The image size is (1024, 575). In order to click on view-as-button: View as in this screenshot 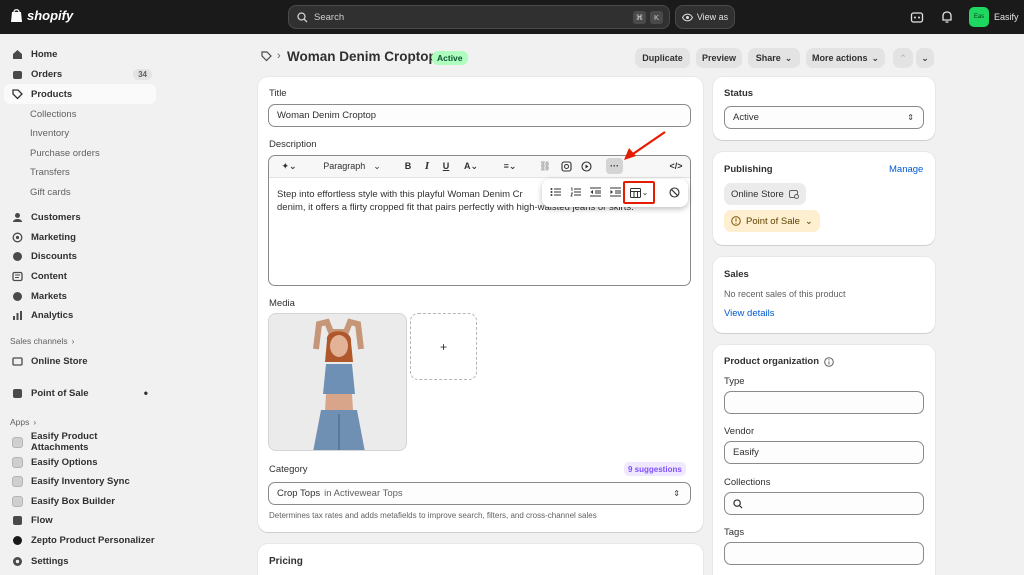, I will do `click(705, 17)`.